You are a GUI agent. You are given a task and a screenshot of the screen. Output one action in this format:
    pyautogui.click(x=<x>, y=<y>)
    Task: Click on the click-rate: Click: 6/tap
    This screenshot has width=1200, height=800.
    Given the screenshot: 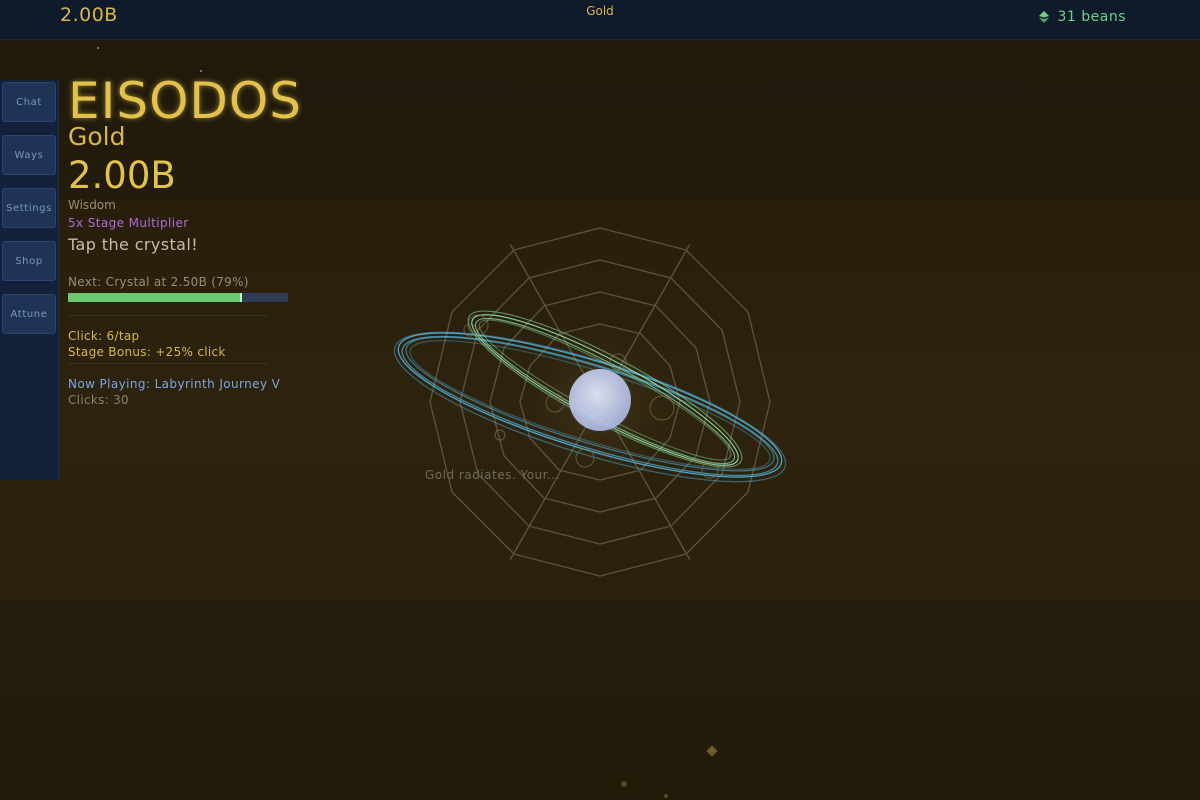 What is the action you would take?
    pyautogui.click(x=104, y=336)
    